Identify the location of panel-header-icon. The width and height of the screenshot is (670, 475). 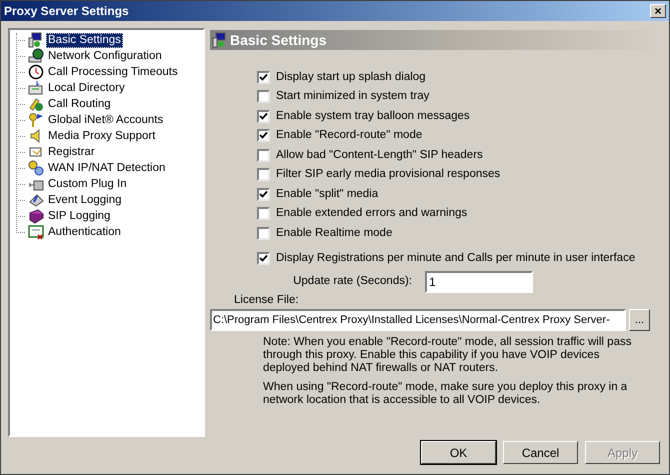
(220, 40).